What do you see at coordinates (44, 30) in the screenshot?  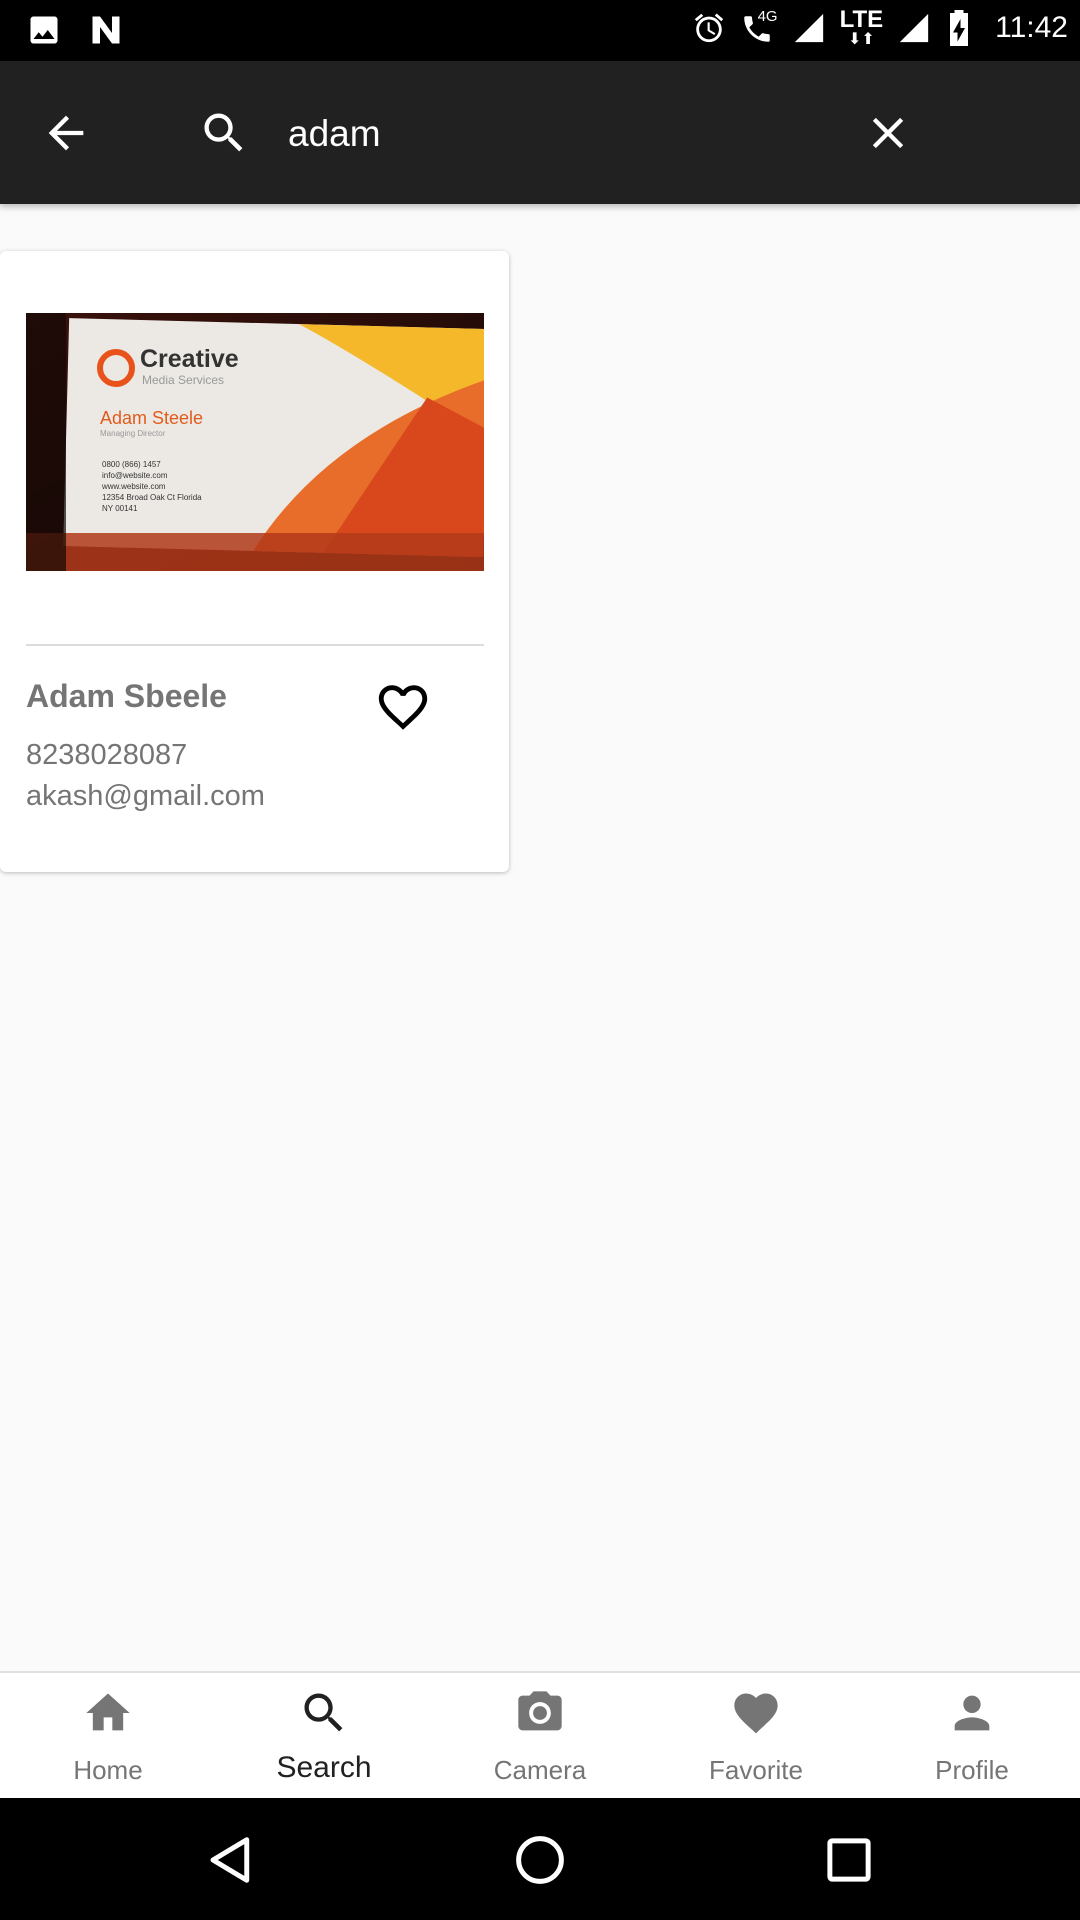 I see `image-icon` at bounding box center [44, 30].